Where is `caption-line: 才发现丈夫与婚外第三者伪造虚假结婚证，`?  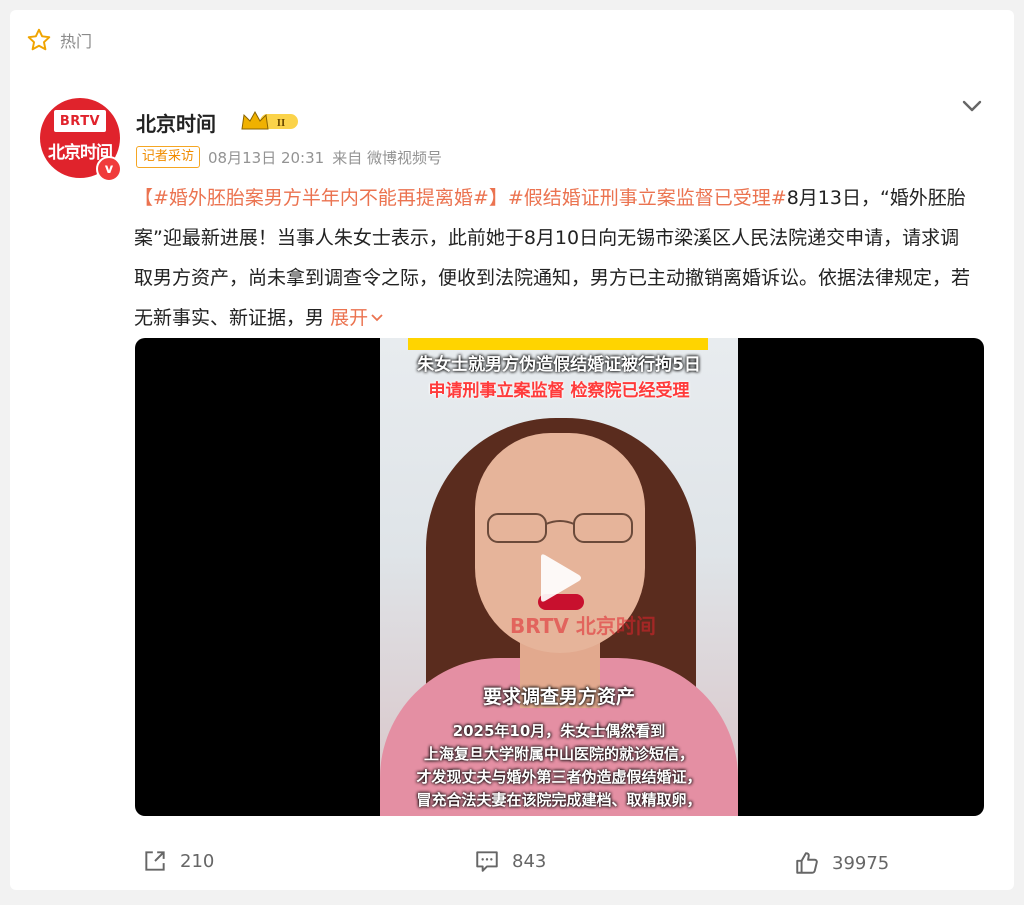 caption-line: 才发现丈夫与婚外第三者伪造虚假结婚证， is located at coordinates (559, 777).